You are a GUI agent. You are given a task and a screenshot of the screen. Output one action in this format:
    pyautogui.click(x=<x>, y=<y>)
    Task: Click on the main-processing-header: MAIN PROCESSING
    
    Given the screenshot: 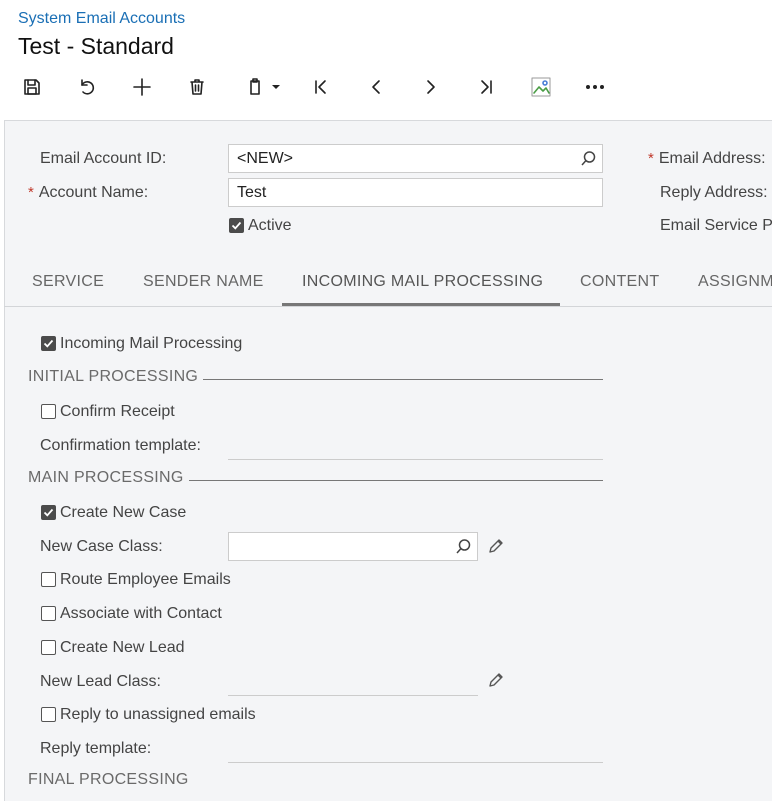 What is the action you would take?
    pyautogui.click(x=106, y=477)
    